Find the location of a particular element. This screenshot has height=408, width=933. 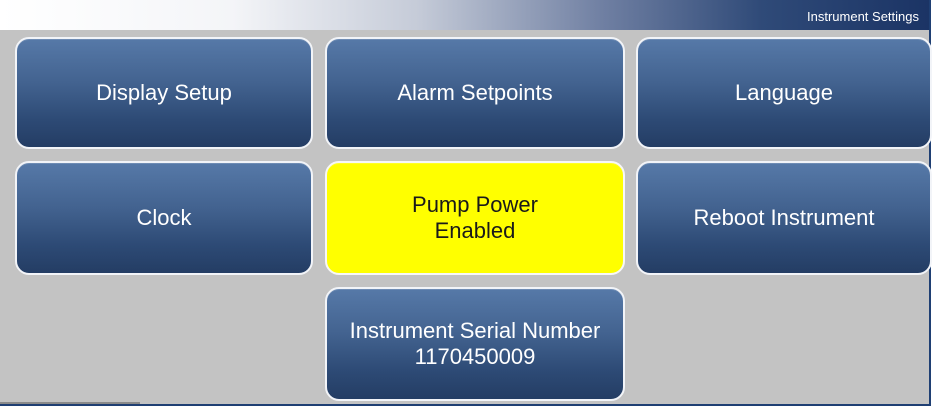

alarm-setpoints-label: Alarm Setpoints is located at coordinates (475, 92).